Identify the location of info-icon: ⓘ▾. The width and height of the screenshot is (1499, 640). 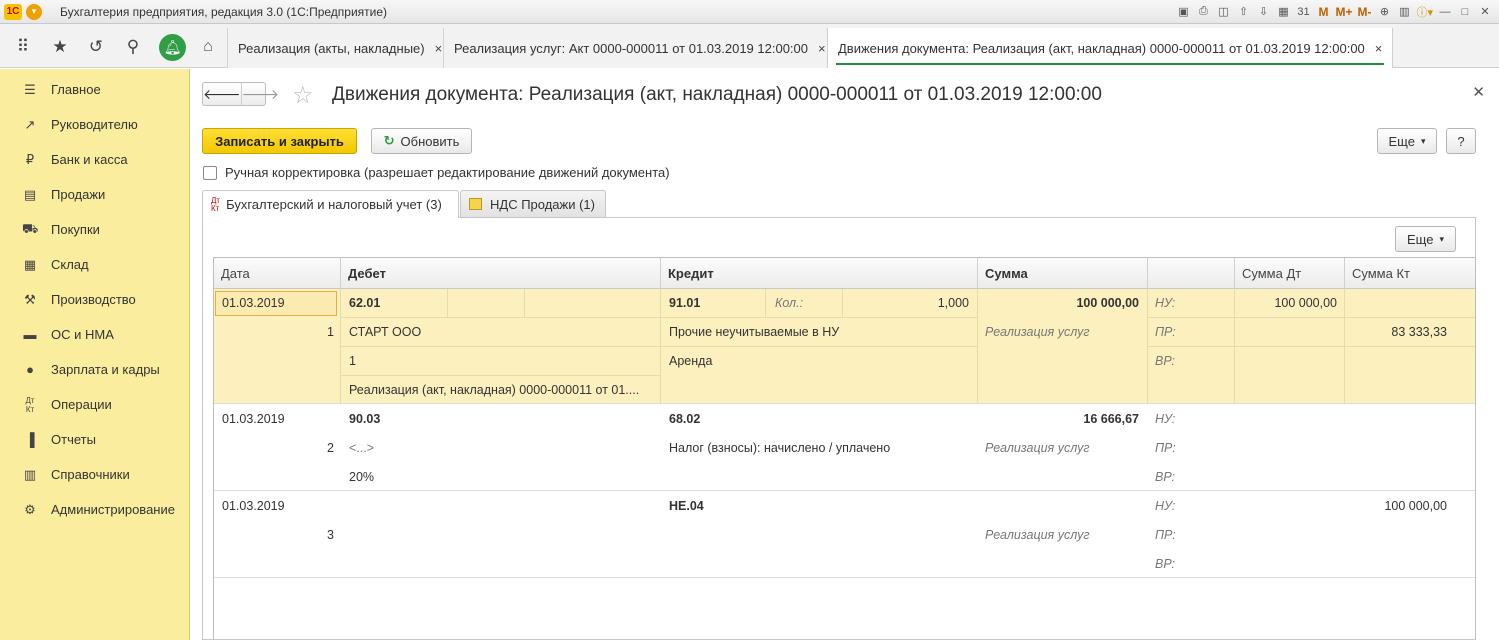
(1424, 11).